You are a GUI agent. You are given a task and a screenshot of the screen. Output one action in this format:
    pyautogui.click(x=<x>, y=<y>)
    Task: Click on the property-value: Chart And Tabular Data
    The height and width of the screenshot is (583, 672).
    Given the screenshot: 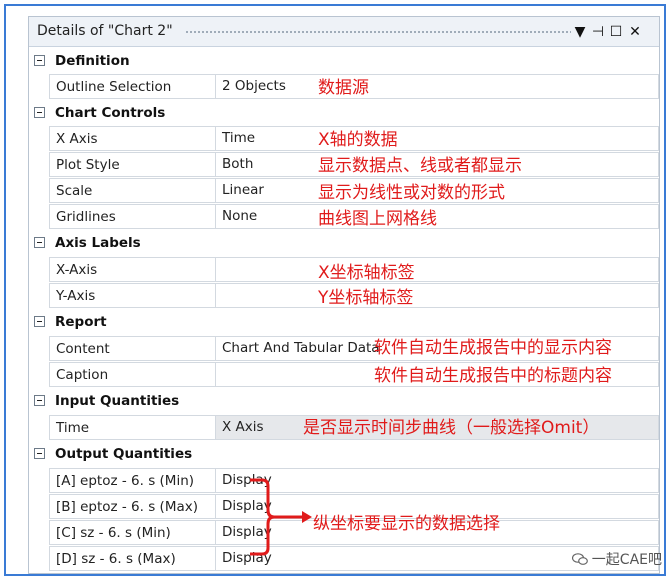 What is the action you would take?
    pyautogui.click(x=301, y=348)
    